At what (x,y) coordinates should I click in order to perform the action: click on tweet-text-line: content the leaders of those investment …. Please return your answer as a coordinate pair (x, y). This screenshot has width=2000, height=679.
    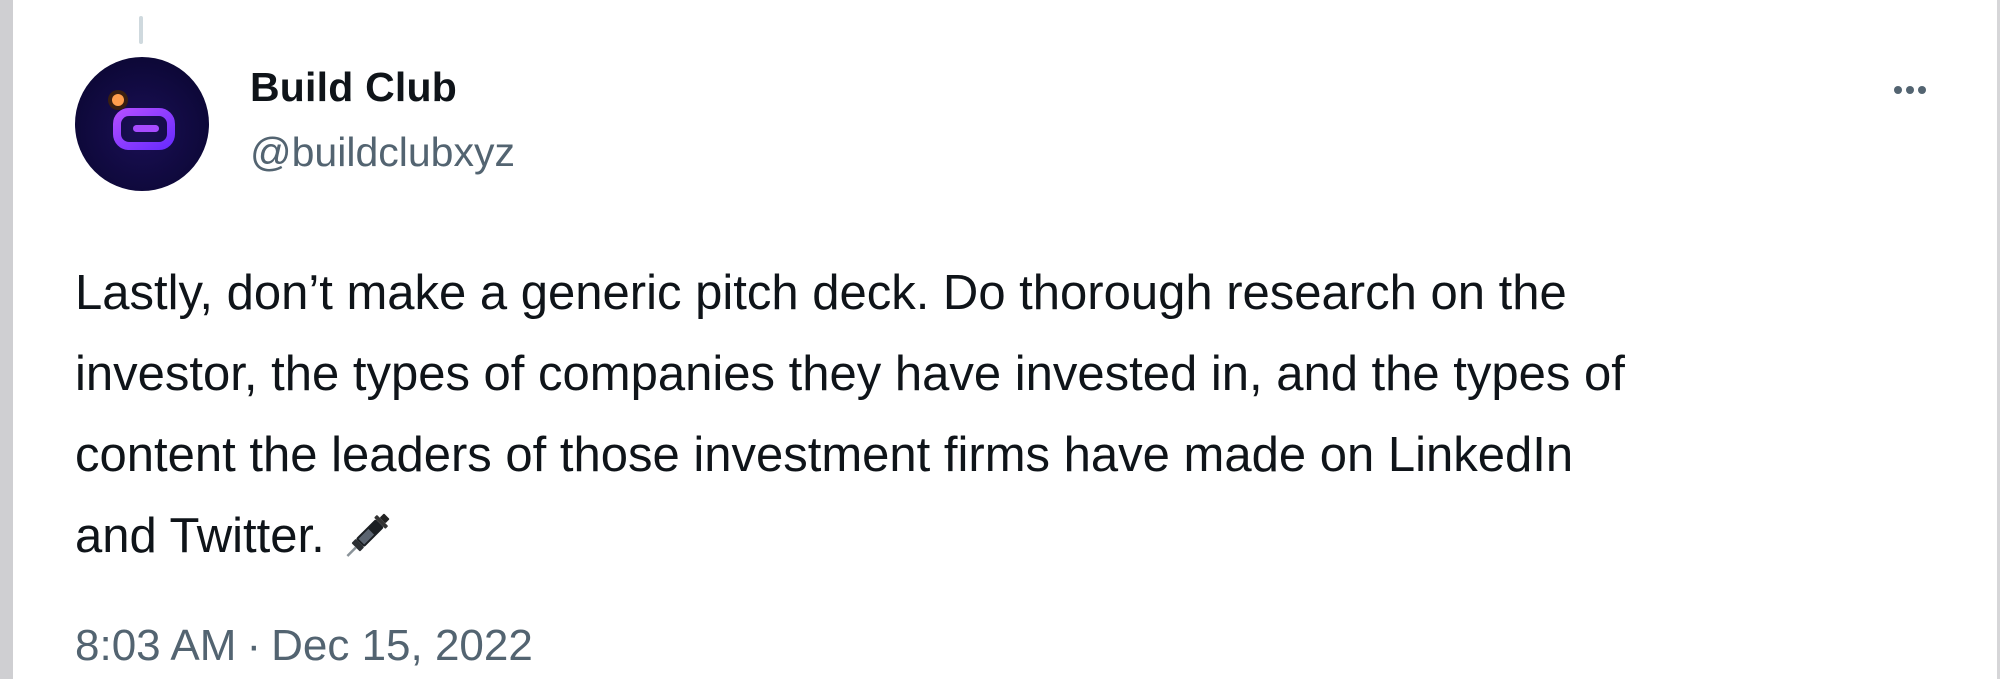
    Looking at the image, I should click on (824, 455).